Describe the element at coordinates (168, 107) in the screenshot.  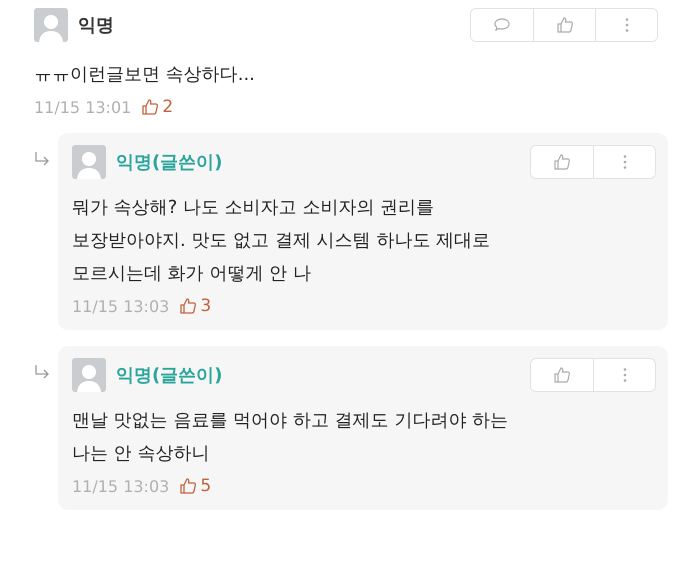
I see `like-count: 2` at that location.